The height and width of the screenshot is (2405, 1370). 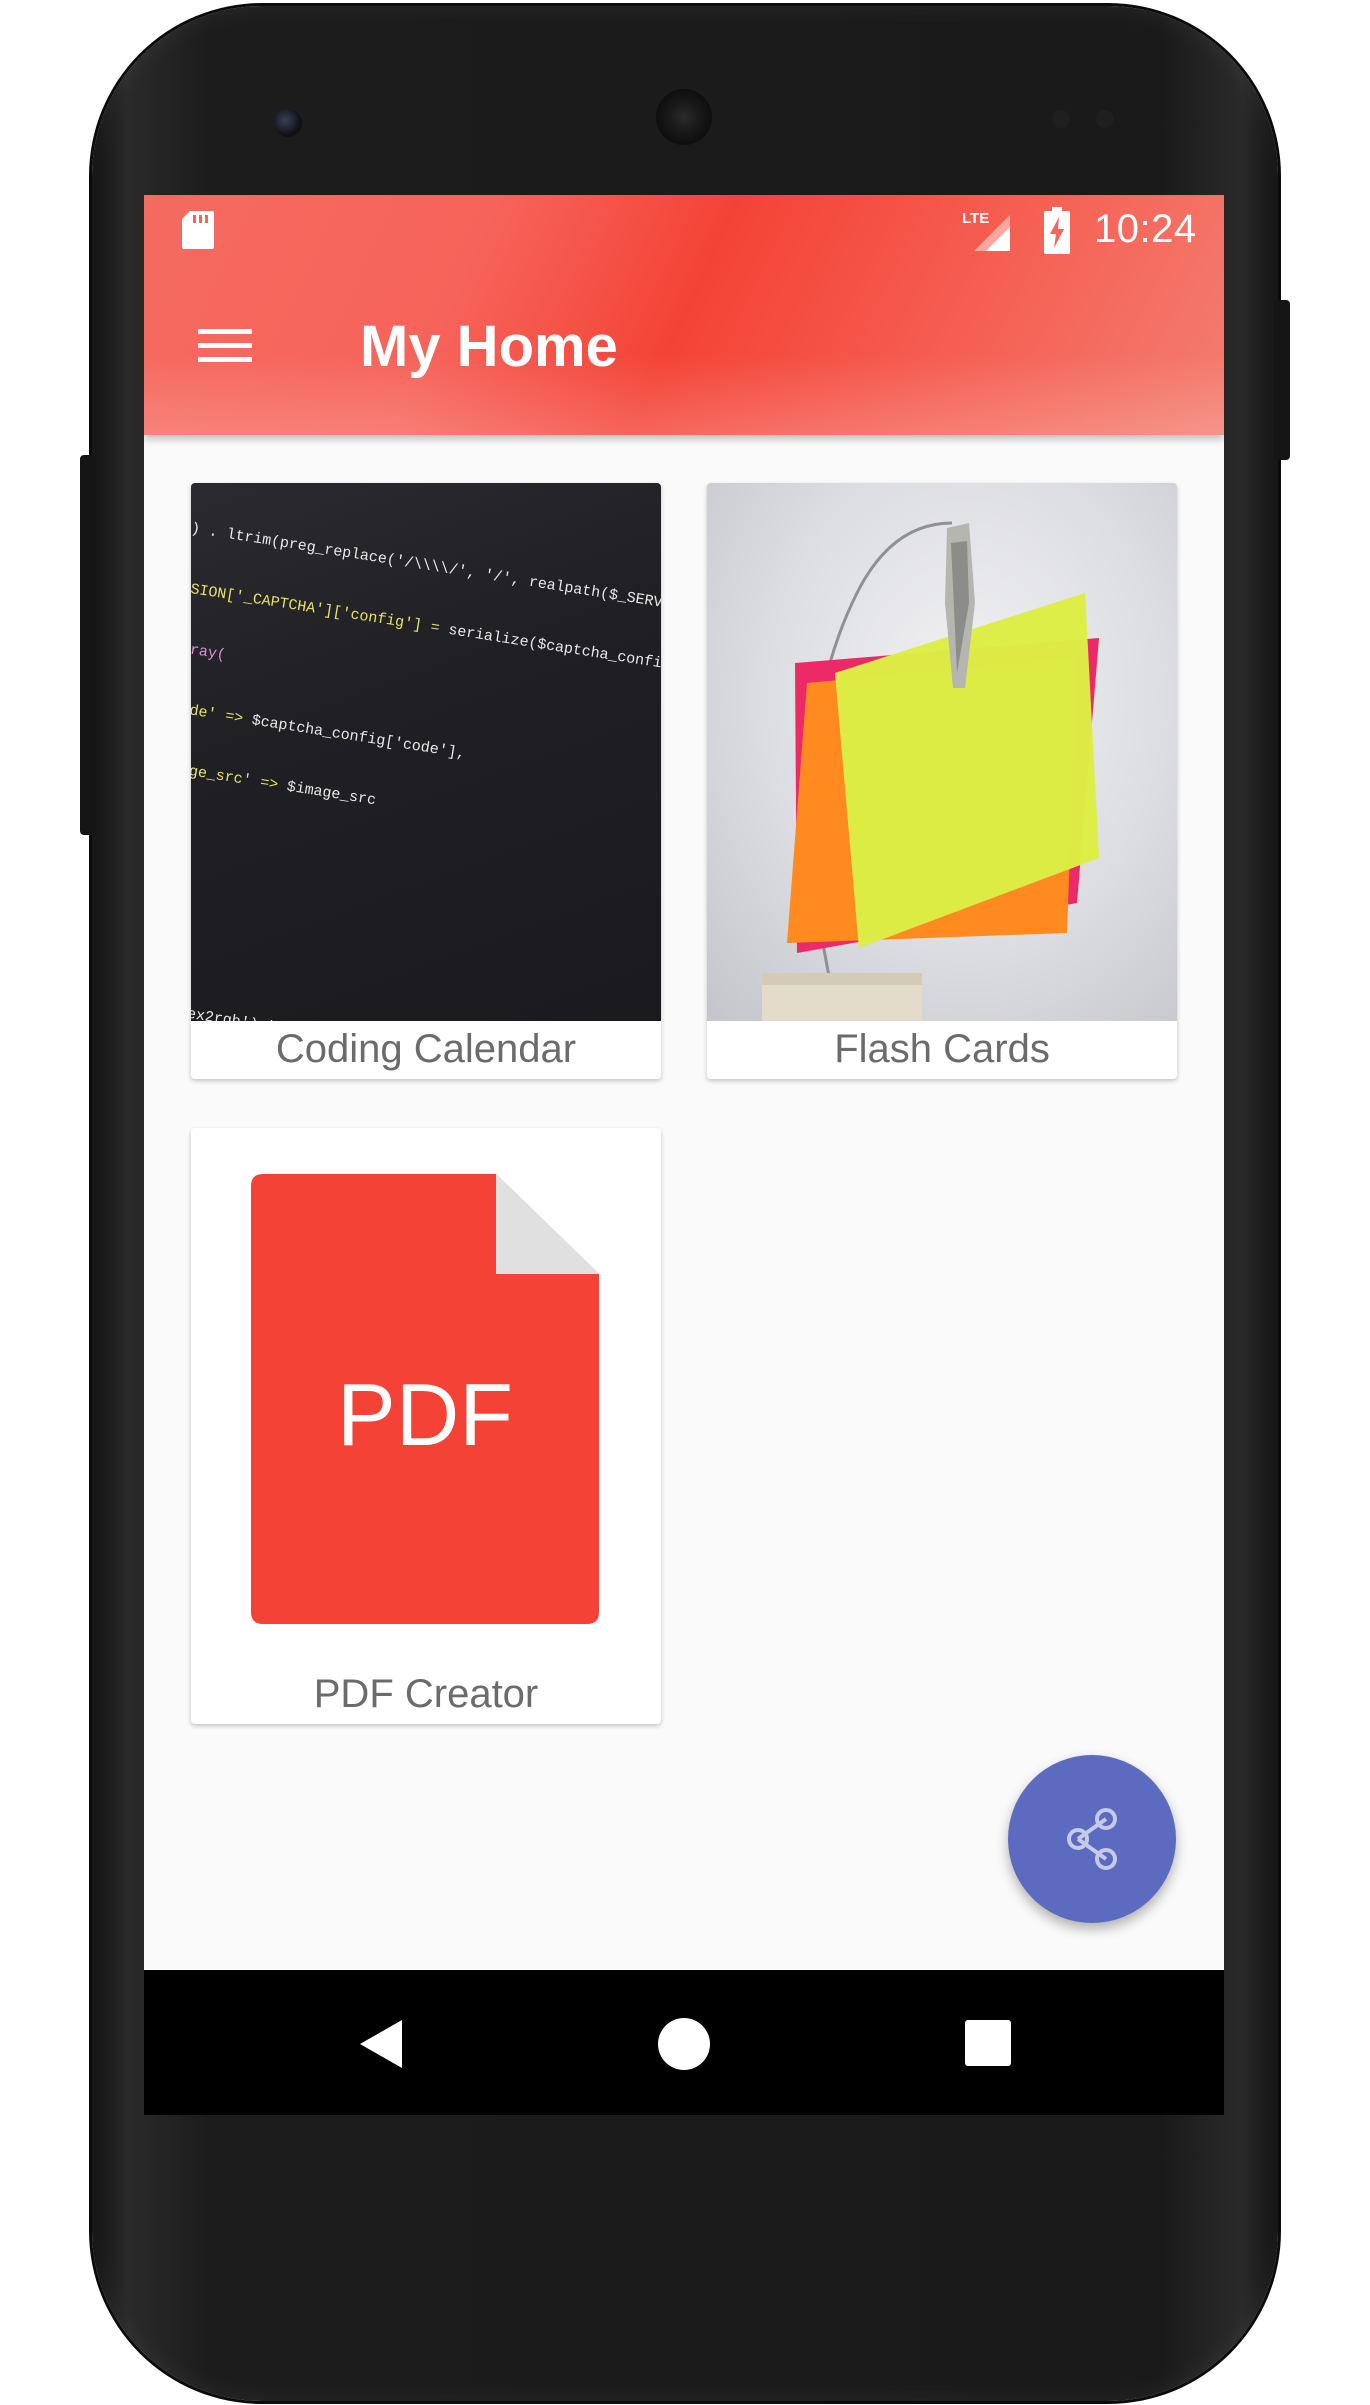 I want to click on share-fab, so click(x=1092, y=1839).